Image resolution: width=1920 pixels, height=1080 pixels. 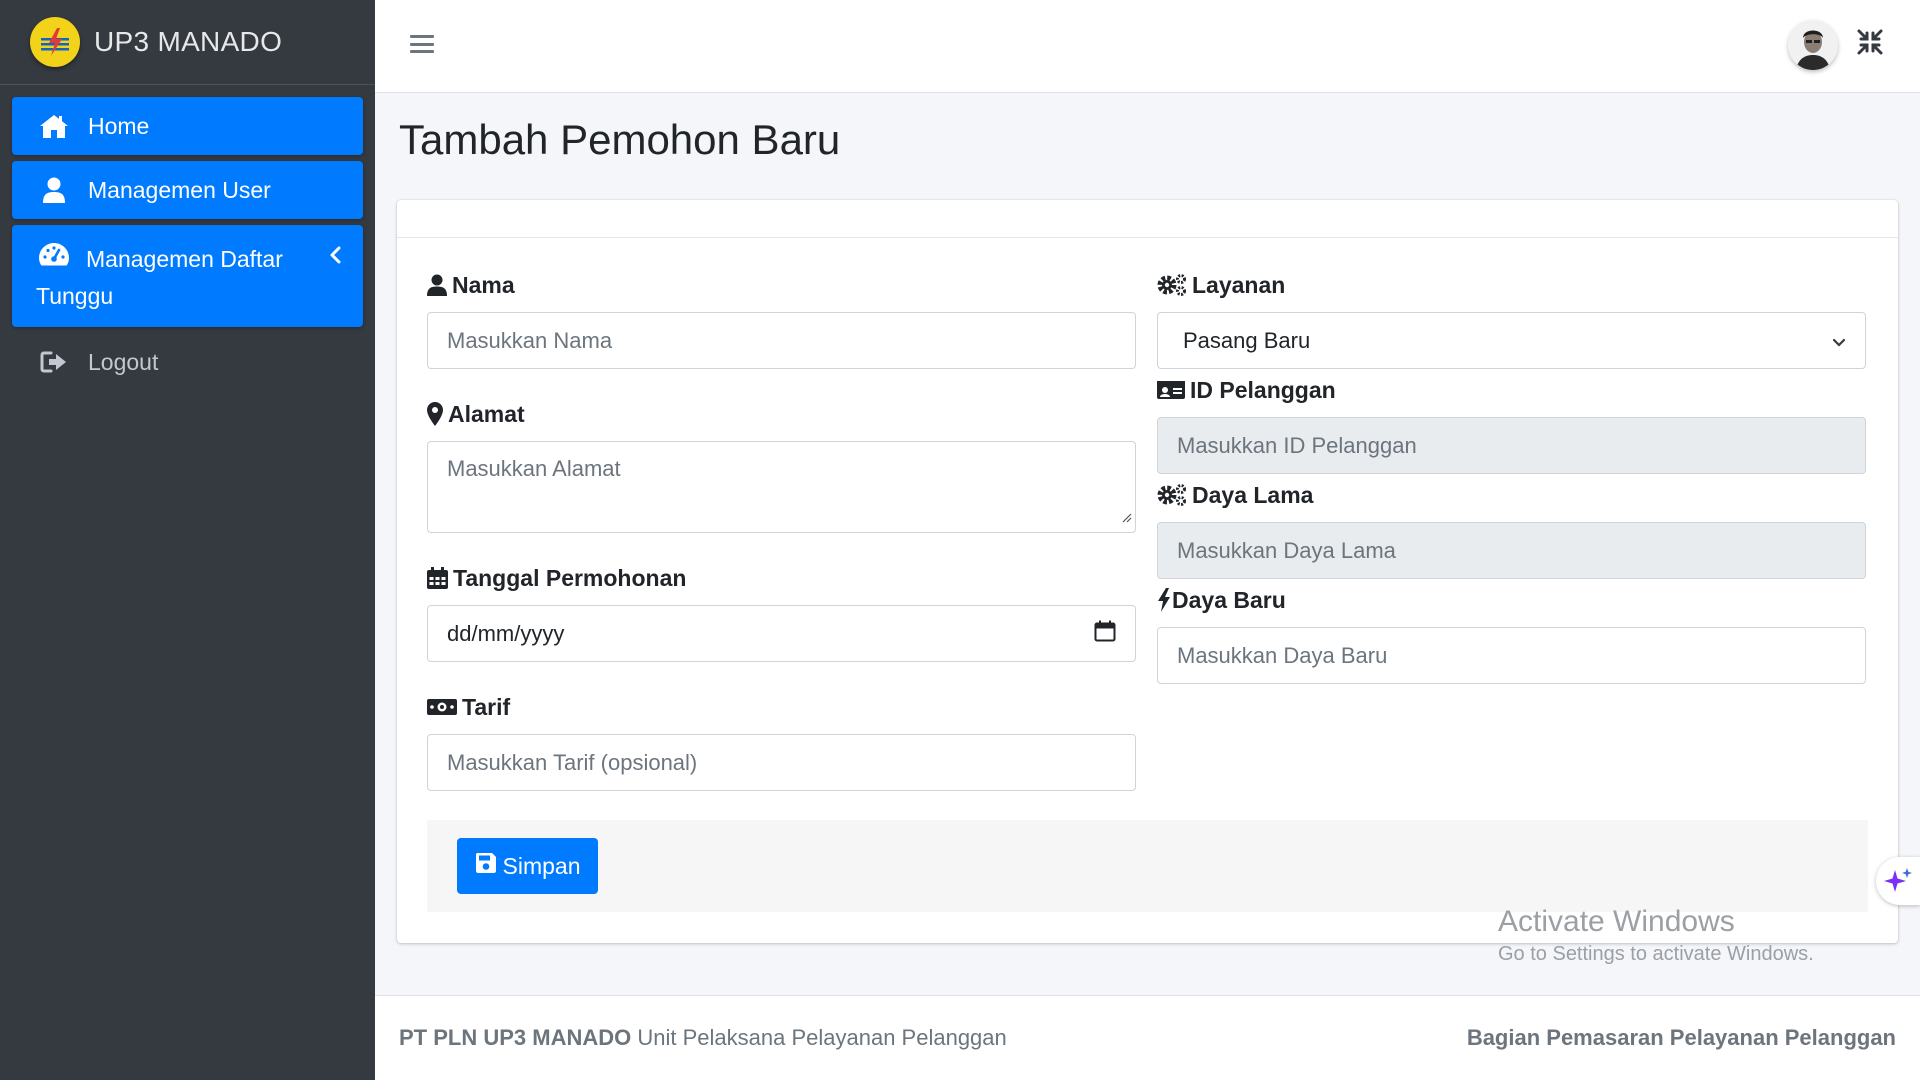 What do you see at coordinates (1681, 1037) in the screenshot?
I see `footer-right: Bagian Pemasaran Pelayanan Pelanggan` at bounding box center [1681, 1037].